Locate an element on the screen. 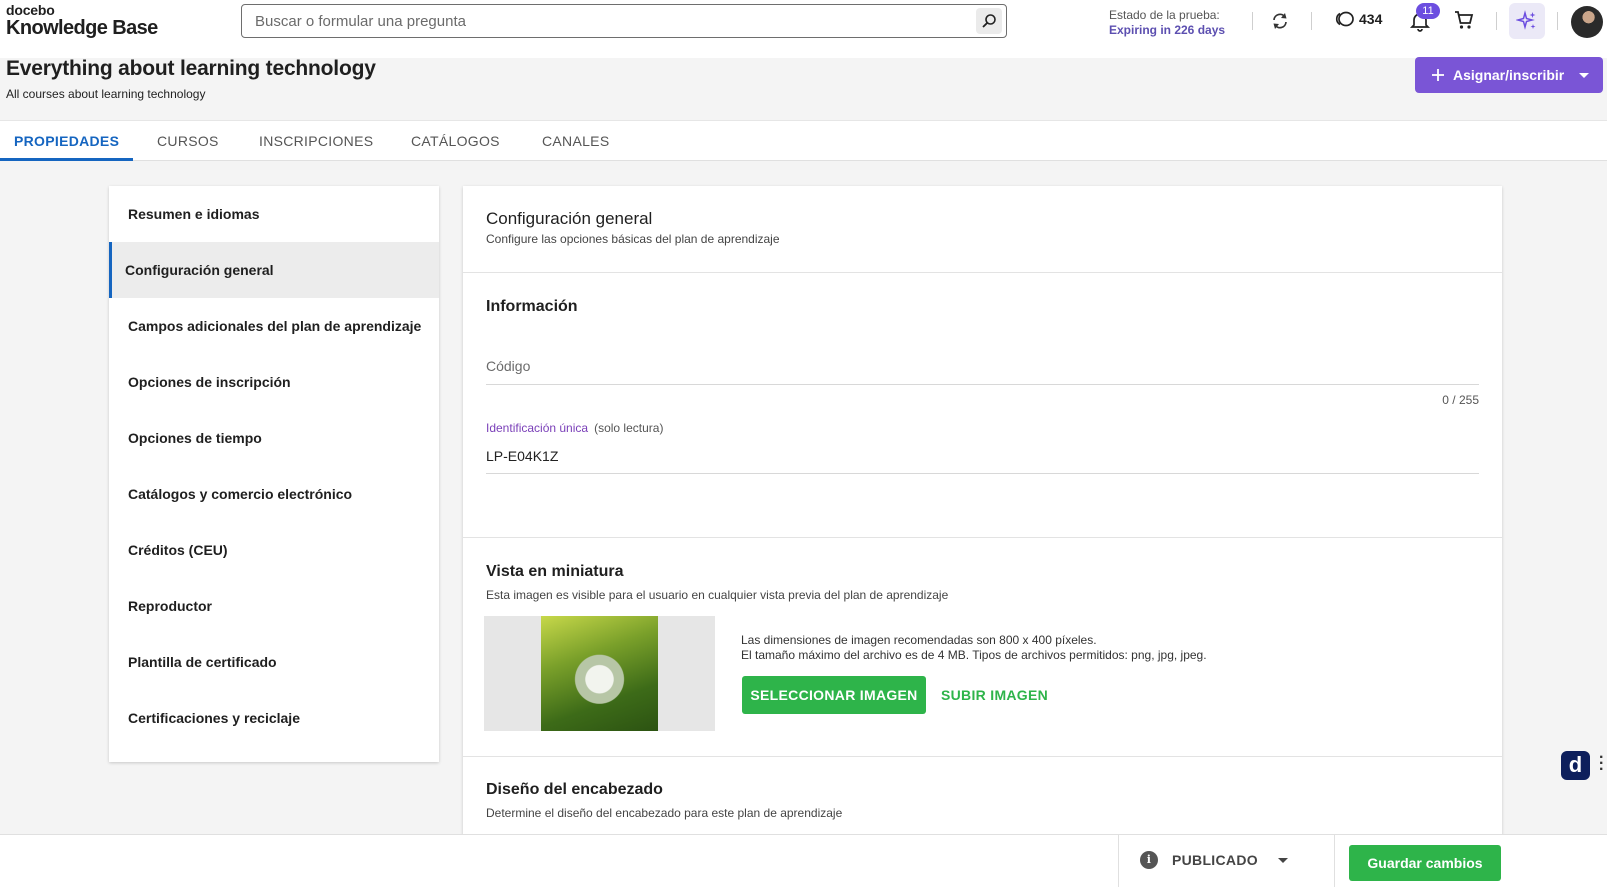 The width and height of the screenshot is (1607, 887). user-avatar is located at coordinates (1587, 22).